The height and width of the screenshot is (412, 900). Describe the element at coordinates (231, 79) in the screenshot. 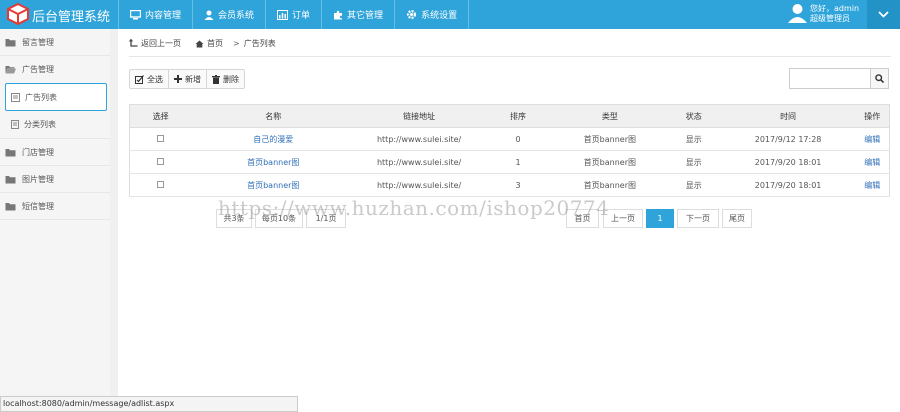

I see `delete-label: 删除` at that location.